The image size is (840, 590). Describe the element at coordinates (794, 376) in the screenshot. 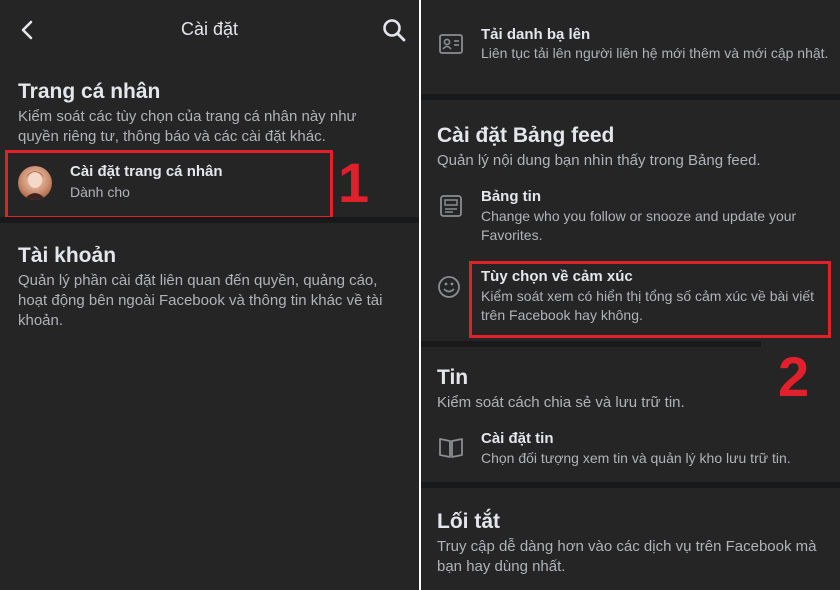

I see `step-marker-2: 2` at that location.